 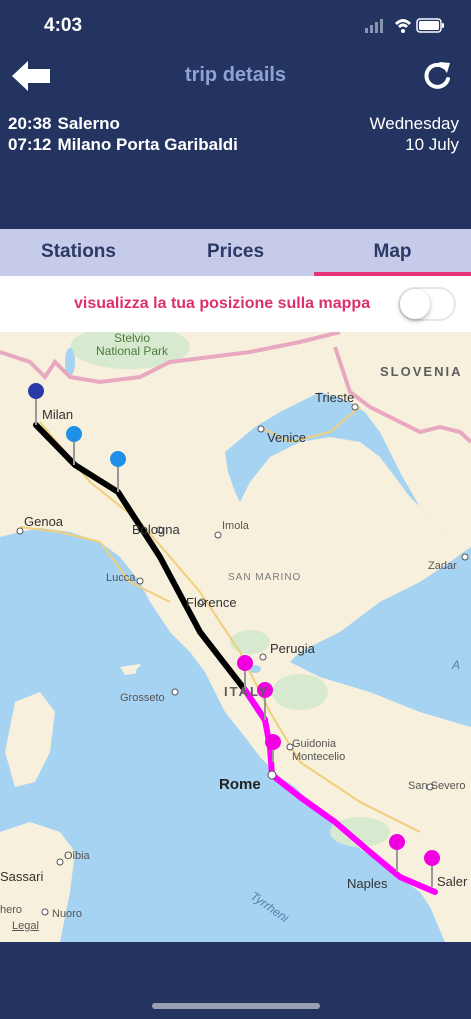 What do you see at coordinates (319, 750) in the screenshot?
I see `city-label-guidonia: Guidonia Montecelio` at bounding box center [319, 750].